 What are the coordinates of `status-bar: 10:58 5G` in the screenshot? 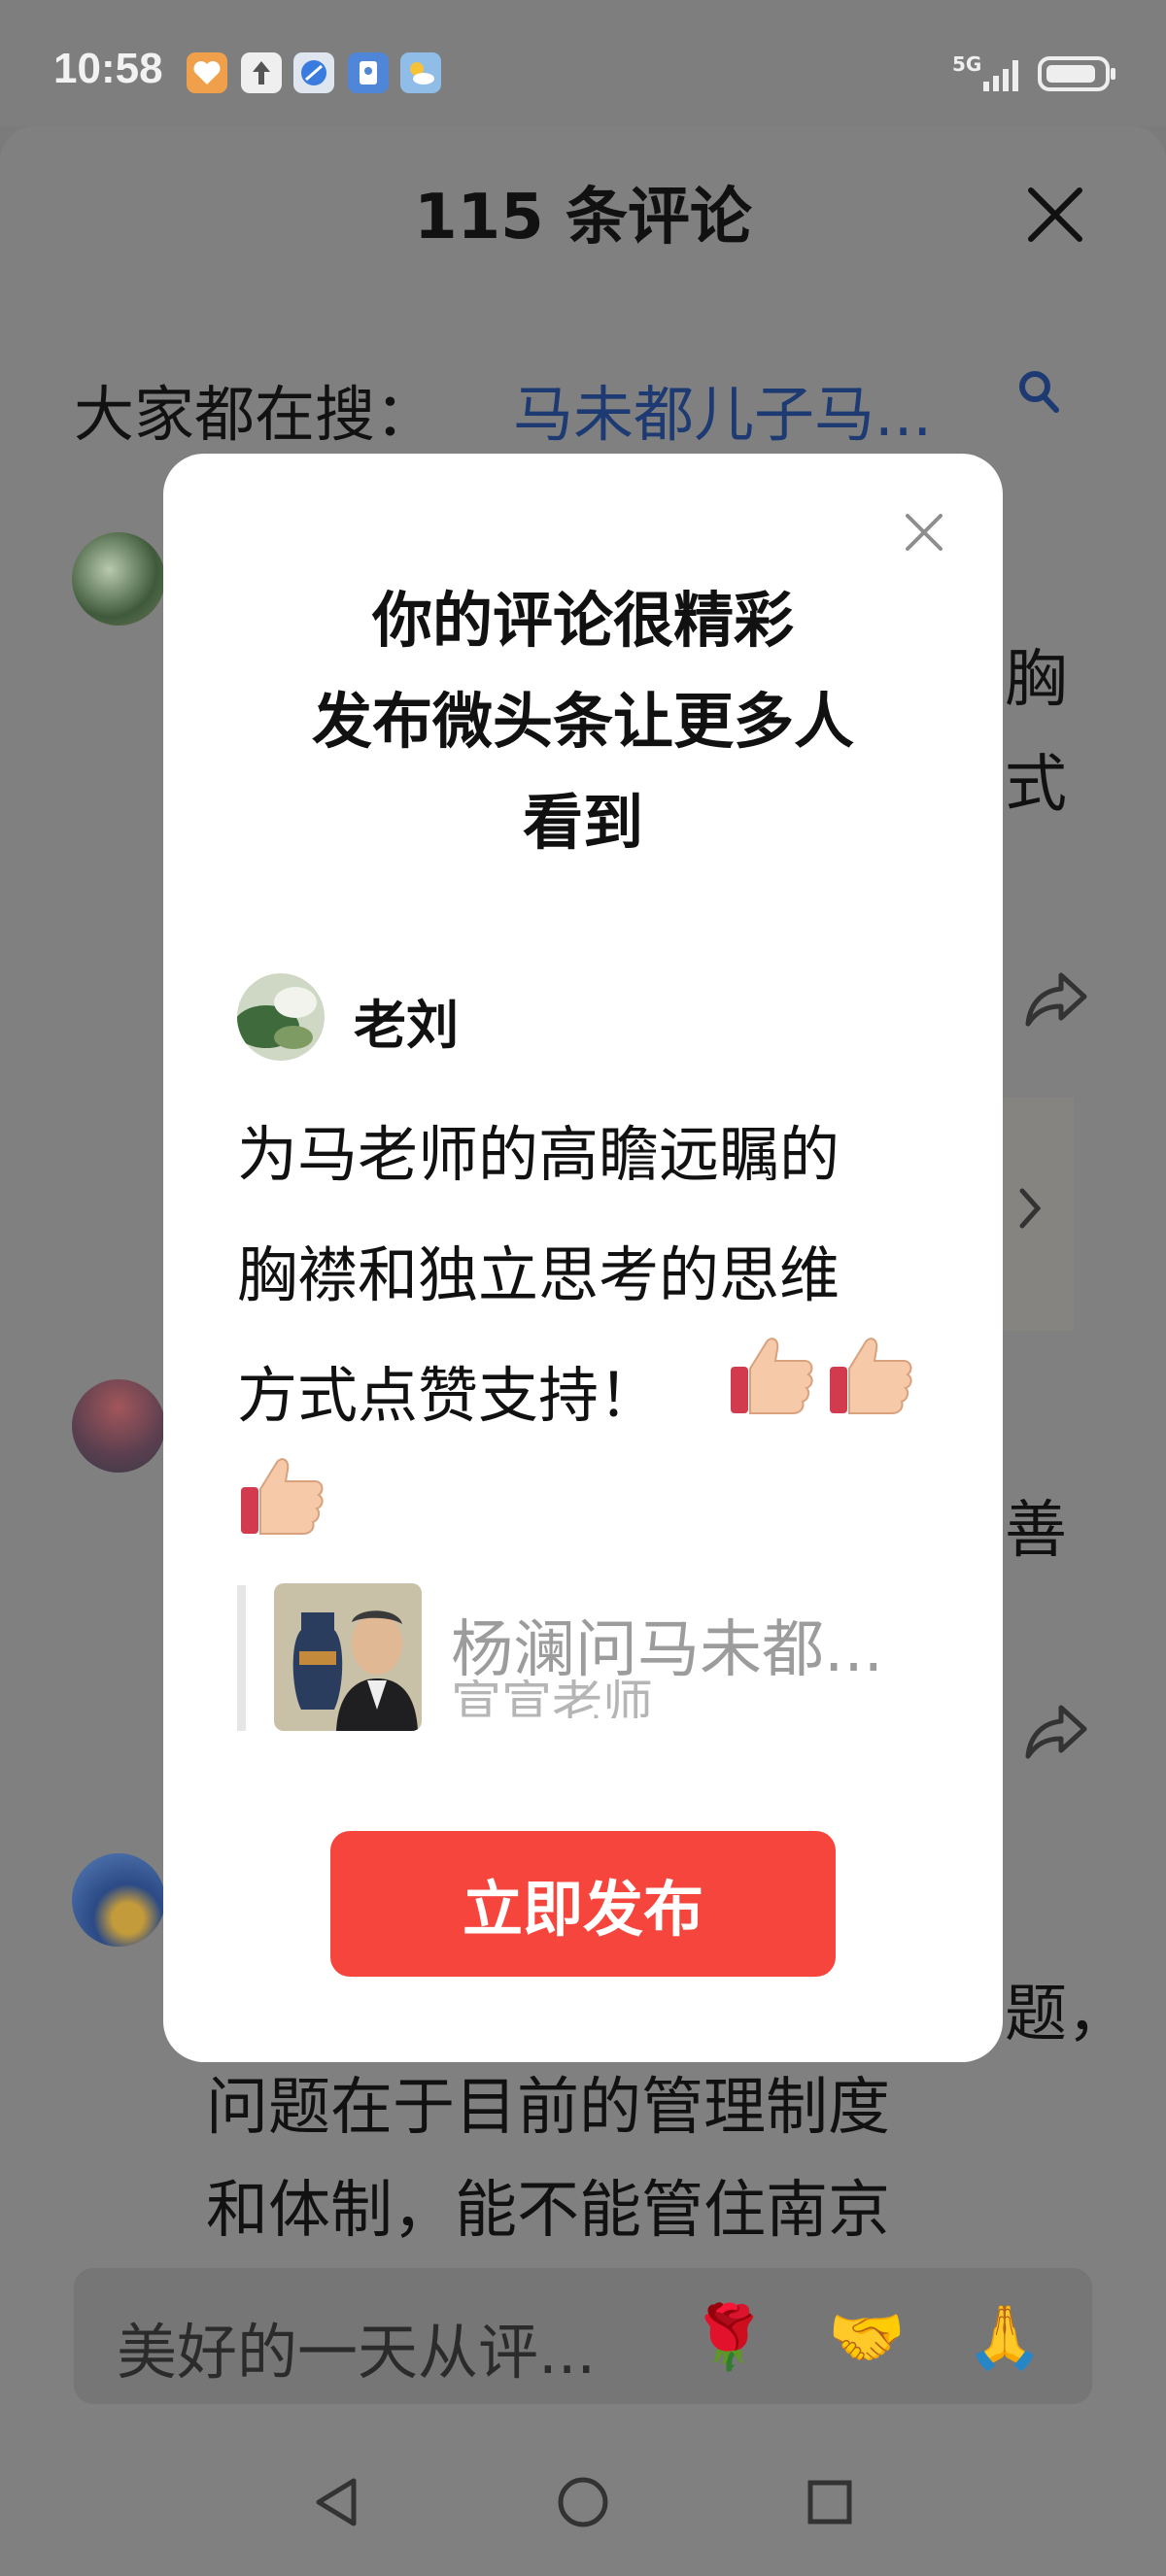 It's located at (583, 63).